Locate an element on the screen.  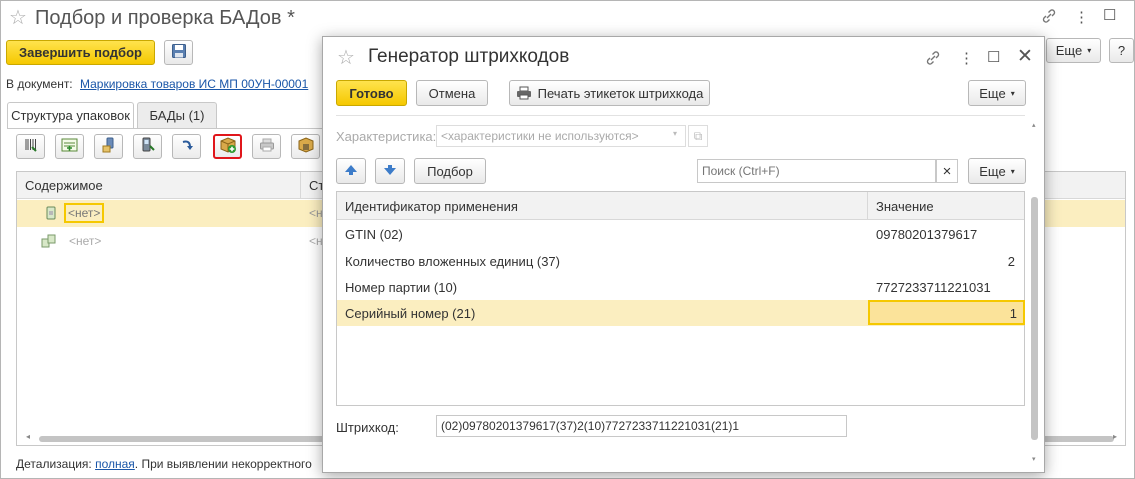
footer-link: полная is located at coordinates (115, 464).